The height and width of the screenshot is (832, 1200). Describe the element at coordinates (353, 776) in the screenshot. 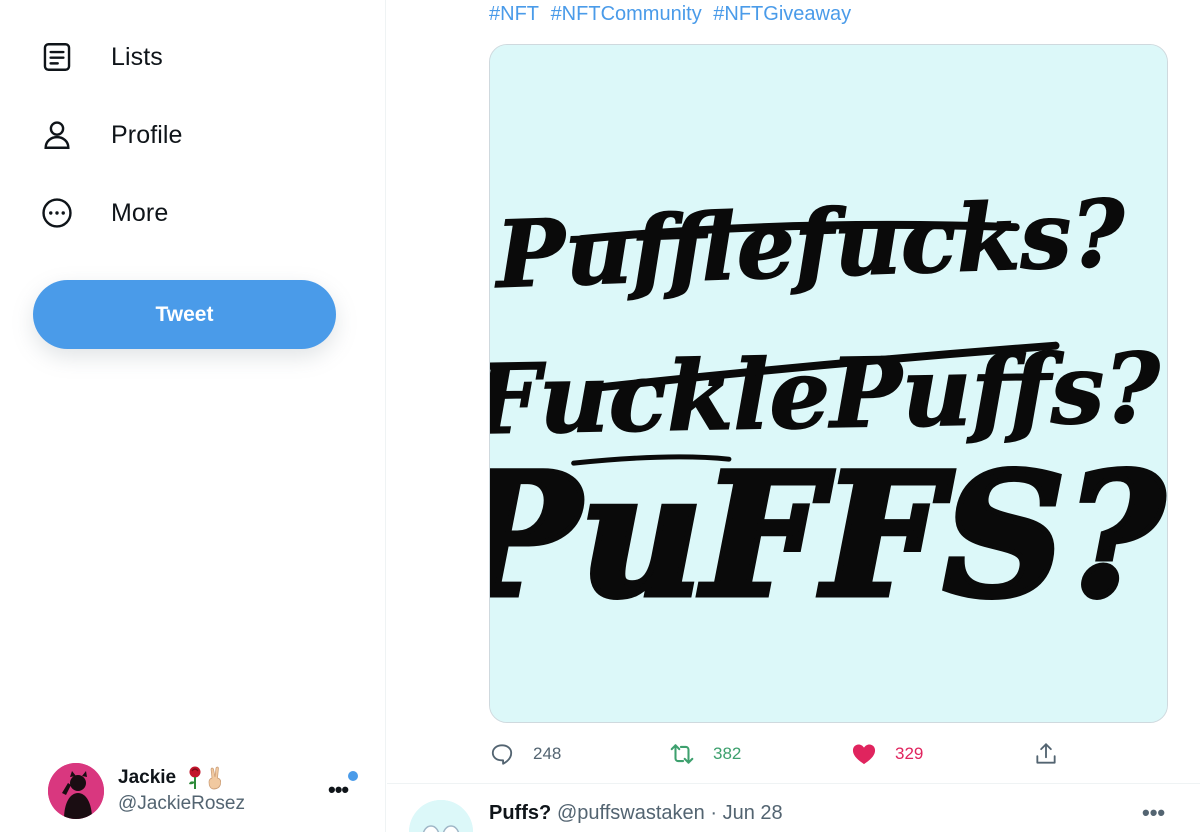

I see `notification-dot` at that location.